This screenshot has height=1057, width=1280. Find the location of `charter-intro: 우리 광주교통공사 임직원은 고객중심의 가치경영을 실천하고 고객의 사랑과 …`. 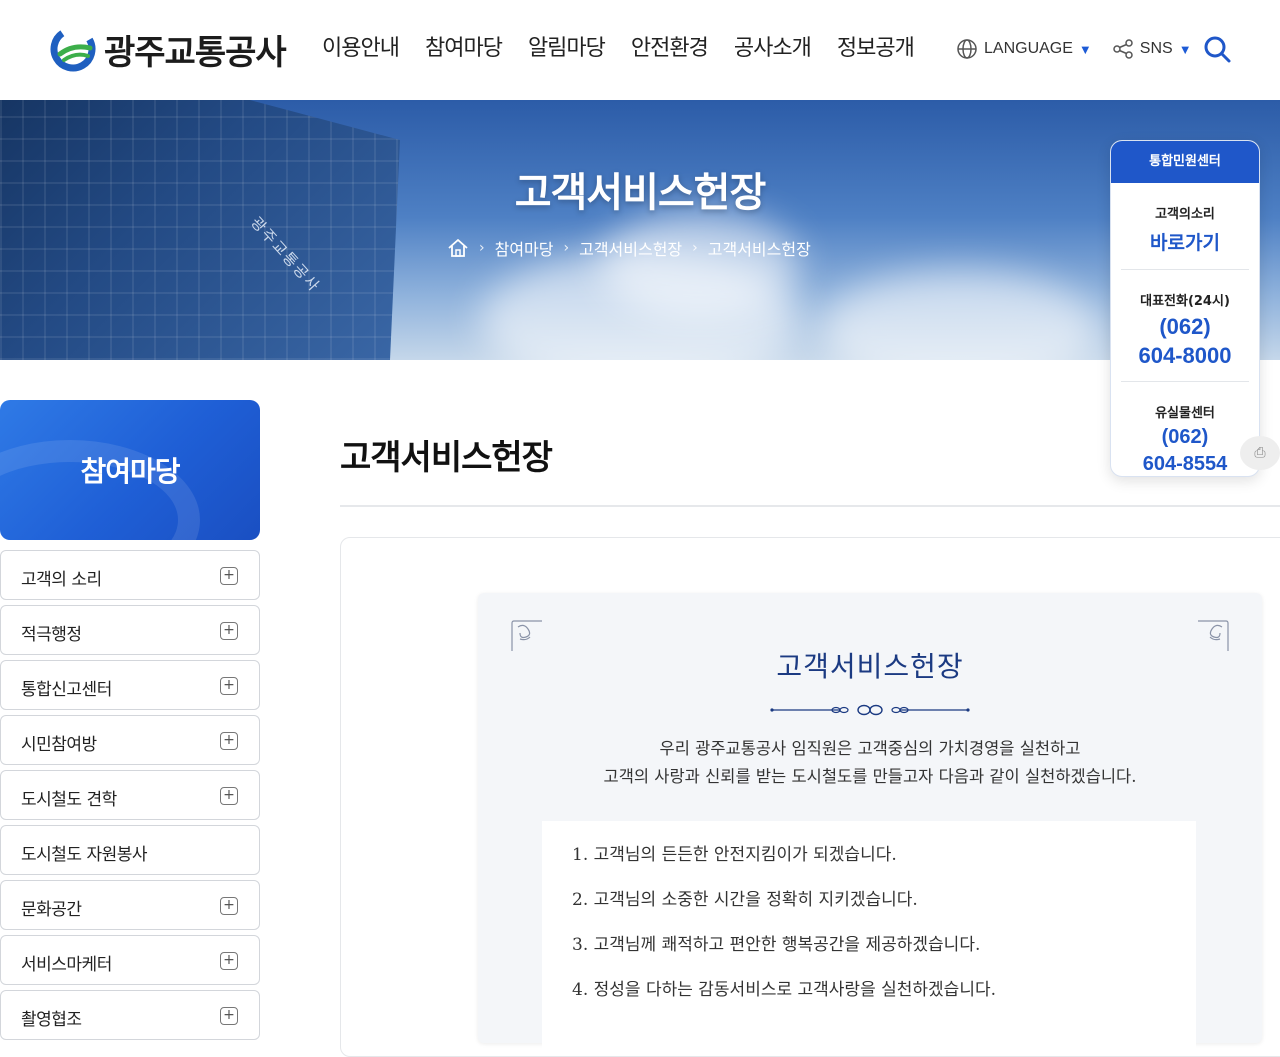

charter-intro: 우리 광주교통공사 임직원은 고객중심의 가치경영을 실천하고 고객의 사랑과 … is located at coordinates (870, 763).